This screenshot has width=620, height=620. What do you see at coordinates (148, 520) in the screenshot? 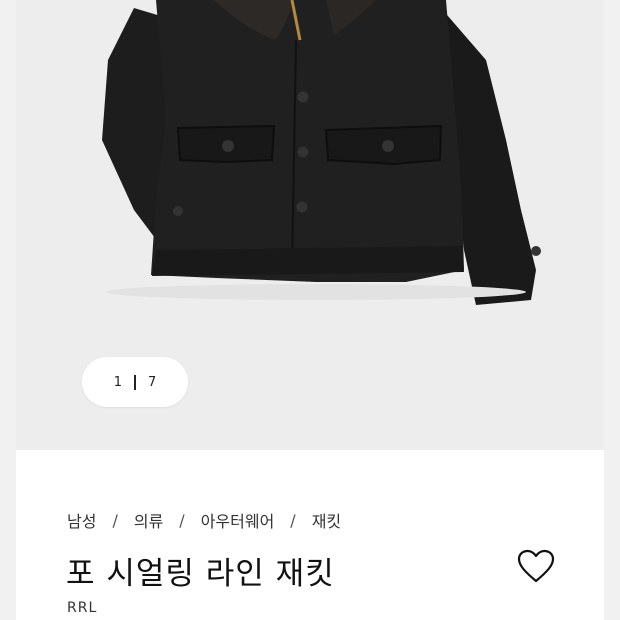
I see `breadcrumb-item-clothing: 의류` at bounding box center [148, 520].